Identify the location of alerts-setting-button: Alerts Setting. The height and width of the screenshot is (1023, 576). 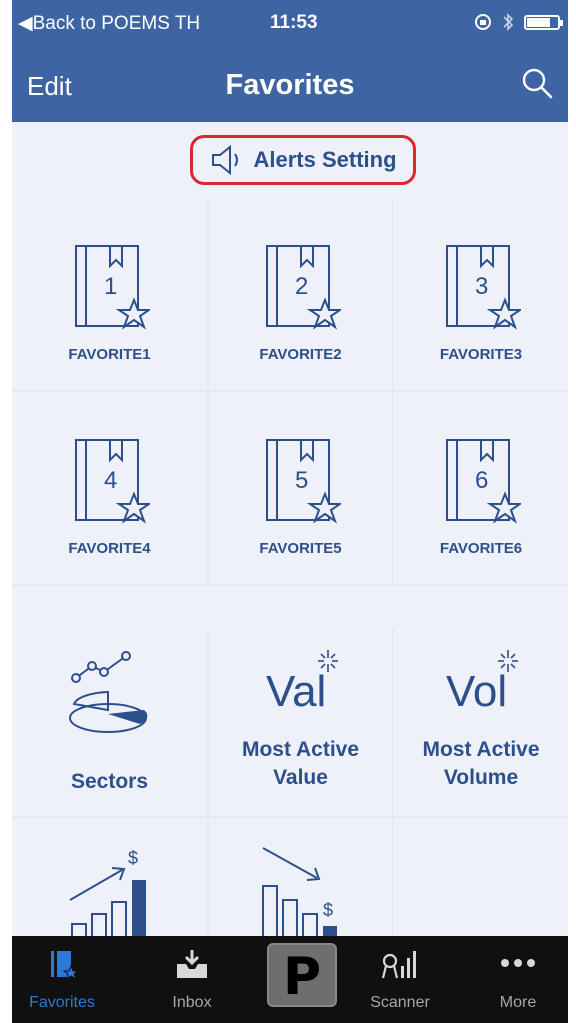
(303, 160).